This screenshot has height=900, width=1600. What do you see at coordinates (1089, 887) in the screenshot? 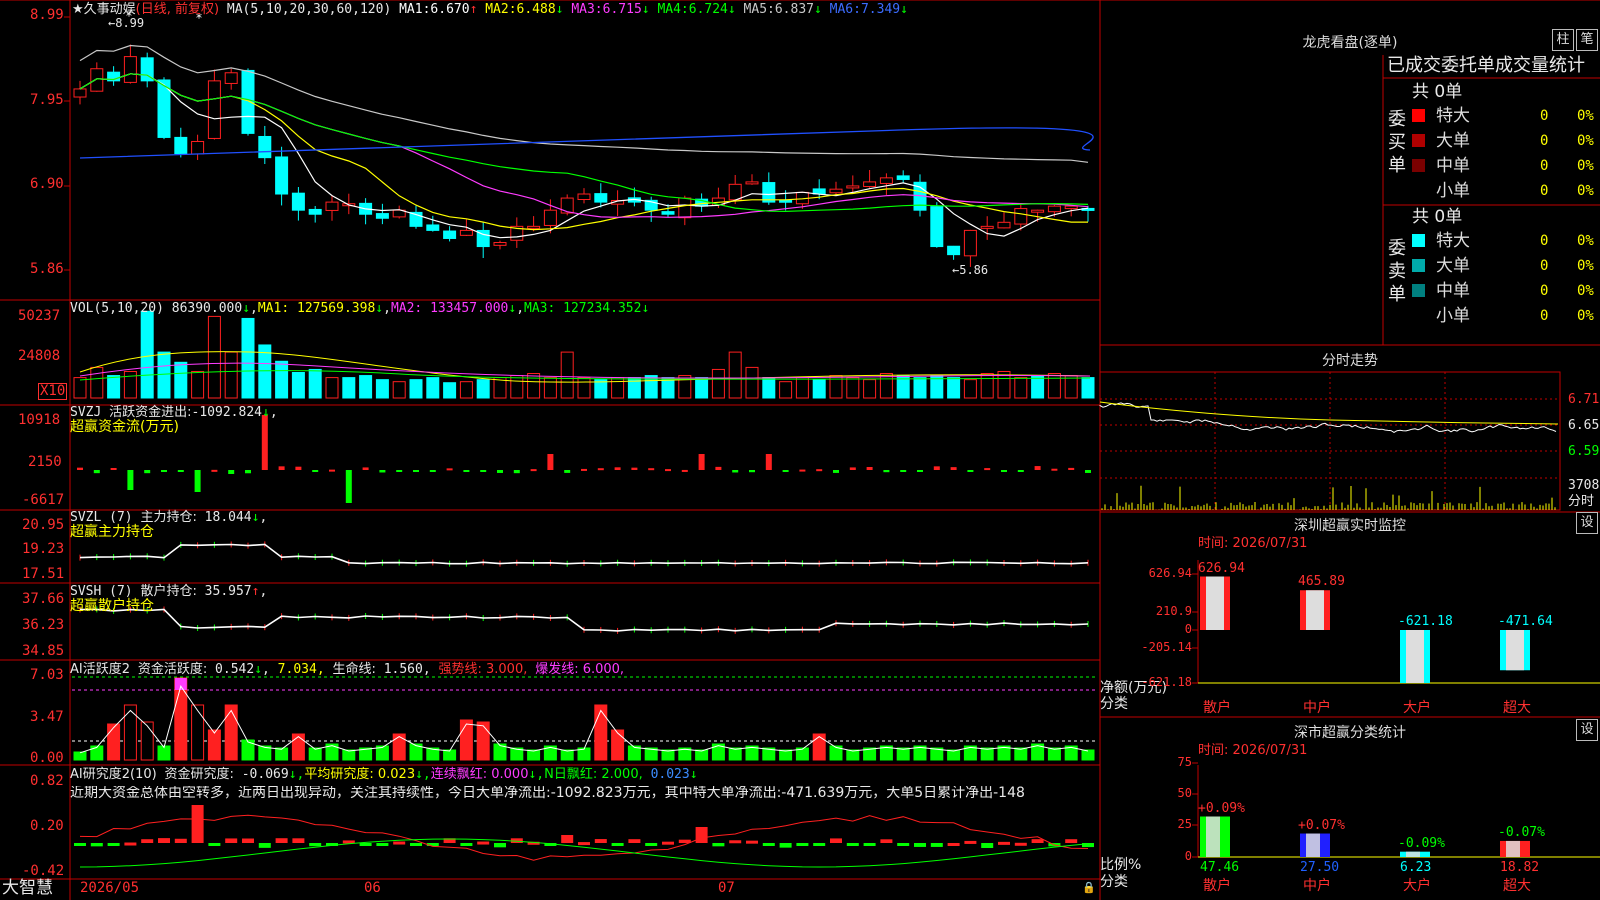
I see `lock-icon: 🔒` at bounding box center [1089, 887].